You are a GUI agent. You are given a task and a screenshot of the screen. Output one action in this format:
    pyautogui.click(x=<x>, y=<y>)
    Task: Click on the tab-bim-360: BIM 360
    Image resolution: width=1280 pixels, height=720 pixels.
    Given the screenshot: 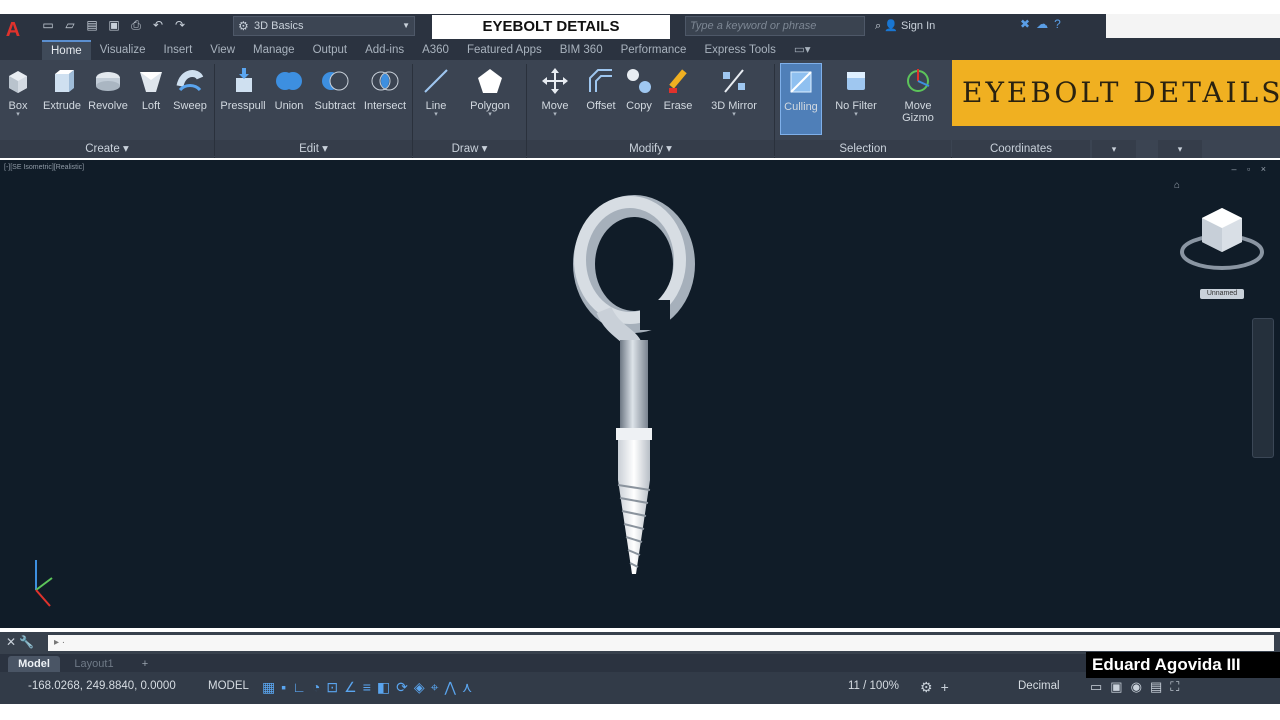 What is the action you would take?
    pyautogui.click(x=581, y=50)
    